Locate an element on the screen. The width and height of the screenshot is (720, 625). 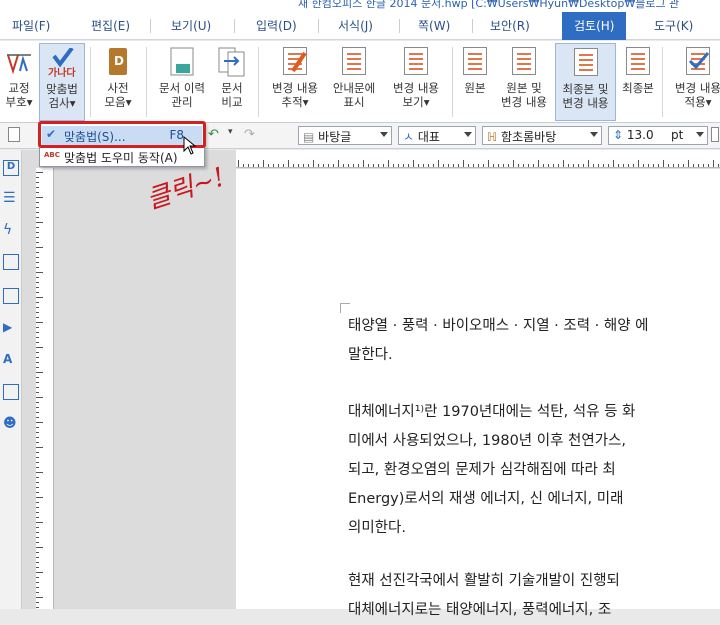
original-and-changes-button: 원본 및 변경 내용 is located at coordinates (524, 82).